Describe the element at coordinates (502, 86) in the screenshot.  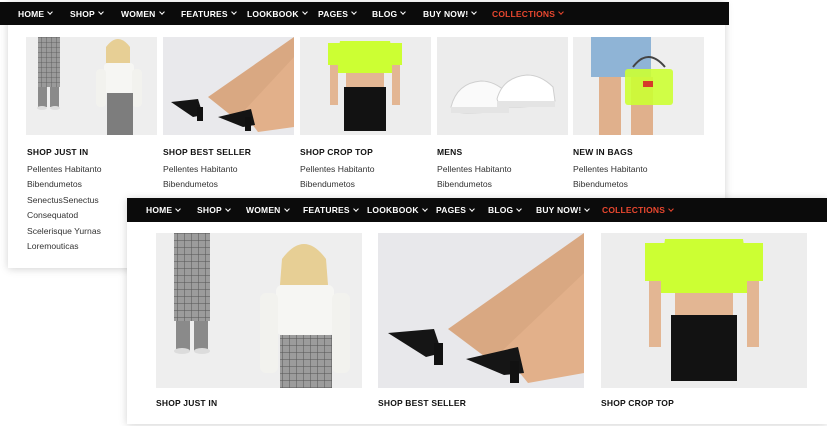
I see `product-image-mens` at that location.